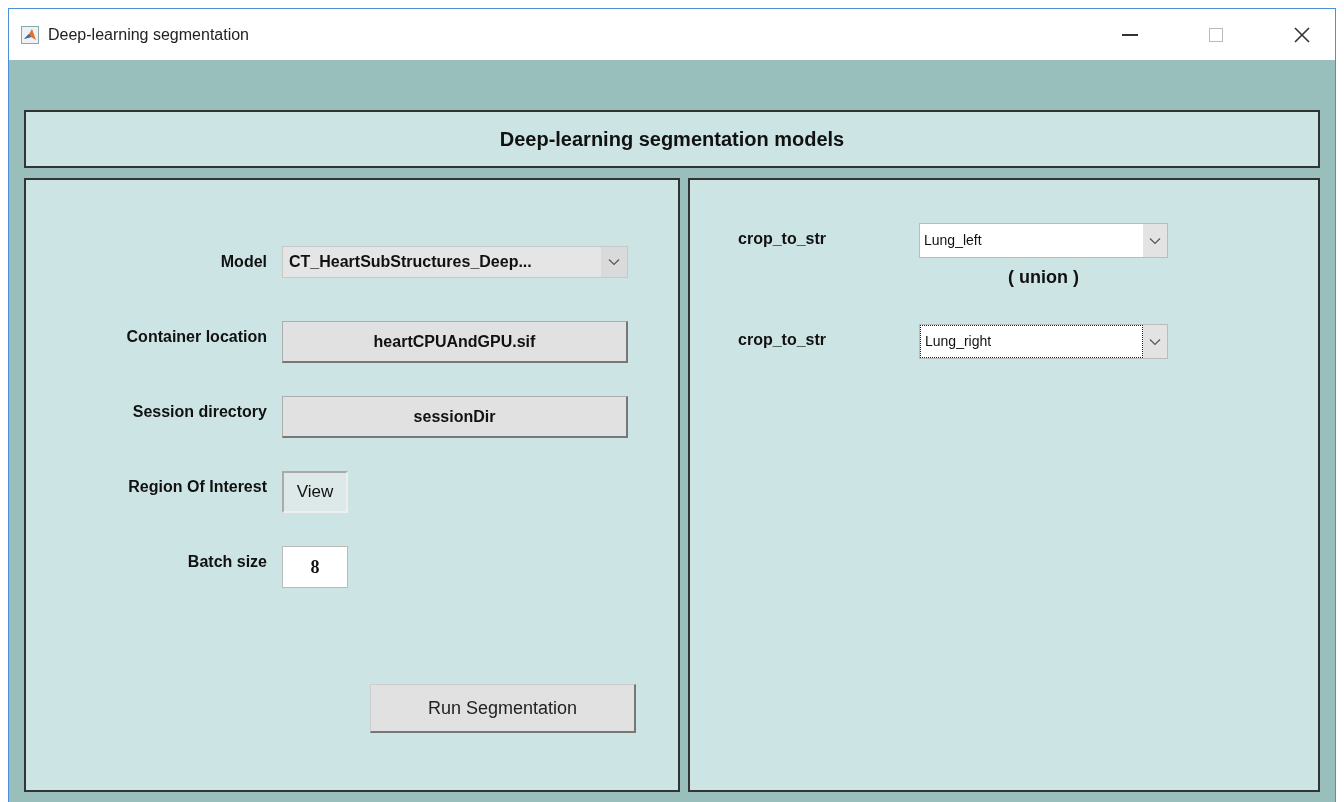 The image size is (1344, 802). What do you see at coordinates (197, 487) in the screenshot?
I see `field-label: Region Of Interest` at bounding box center [197, 487].